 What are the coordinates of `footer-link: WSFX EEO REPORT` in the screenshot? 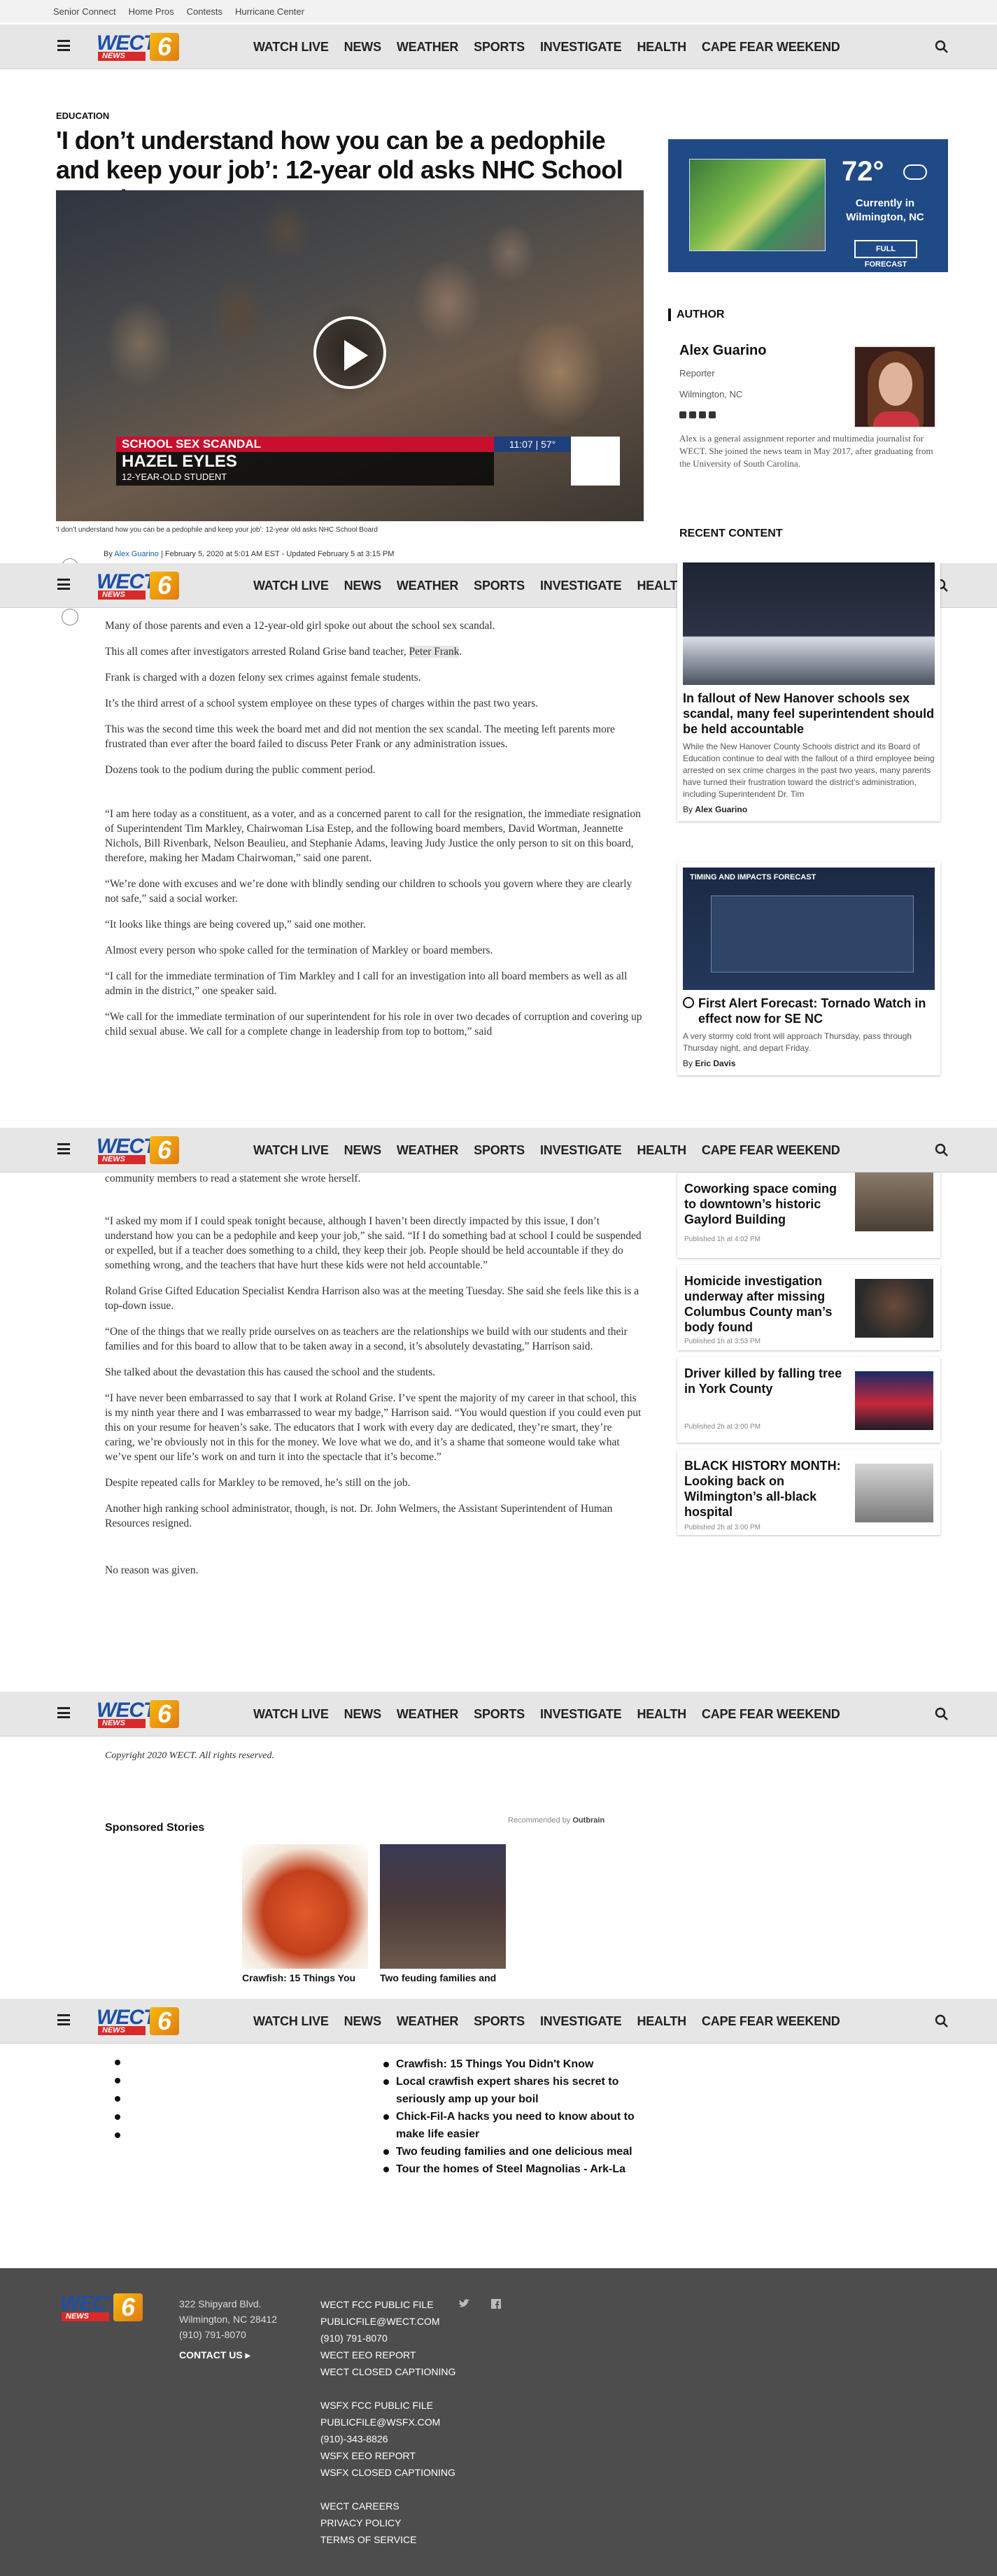 It's located at (387, 2455).